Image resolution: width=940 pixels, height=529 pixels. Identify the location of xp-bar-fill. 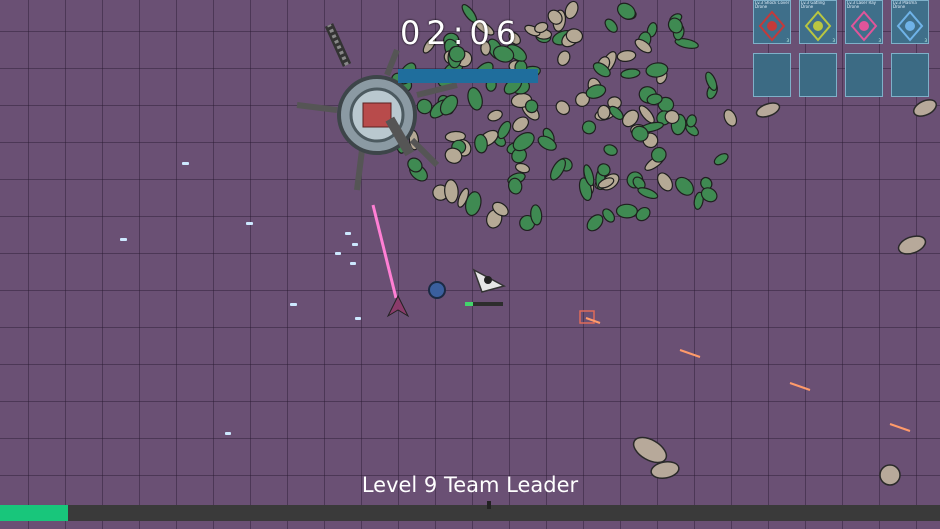
(34, 513).